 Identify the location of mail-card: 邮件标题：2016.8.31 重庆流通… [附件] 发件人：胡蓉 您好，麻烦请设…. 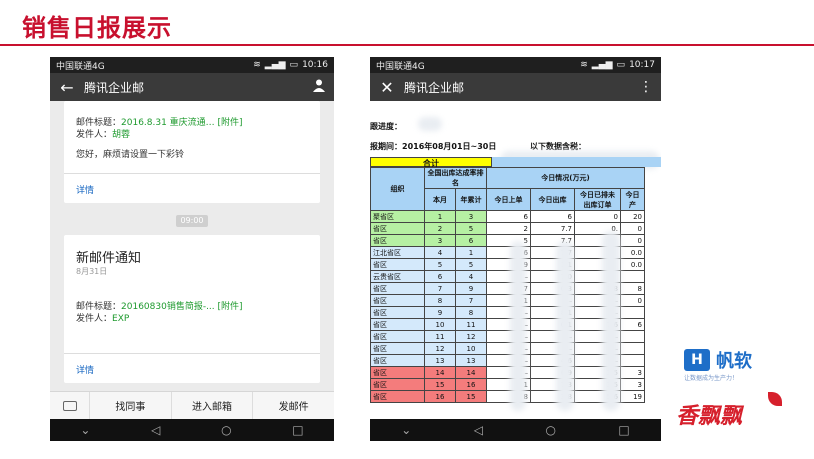
(192, 152).